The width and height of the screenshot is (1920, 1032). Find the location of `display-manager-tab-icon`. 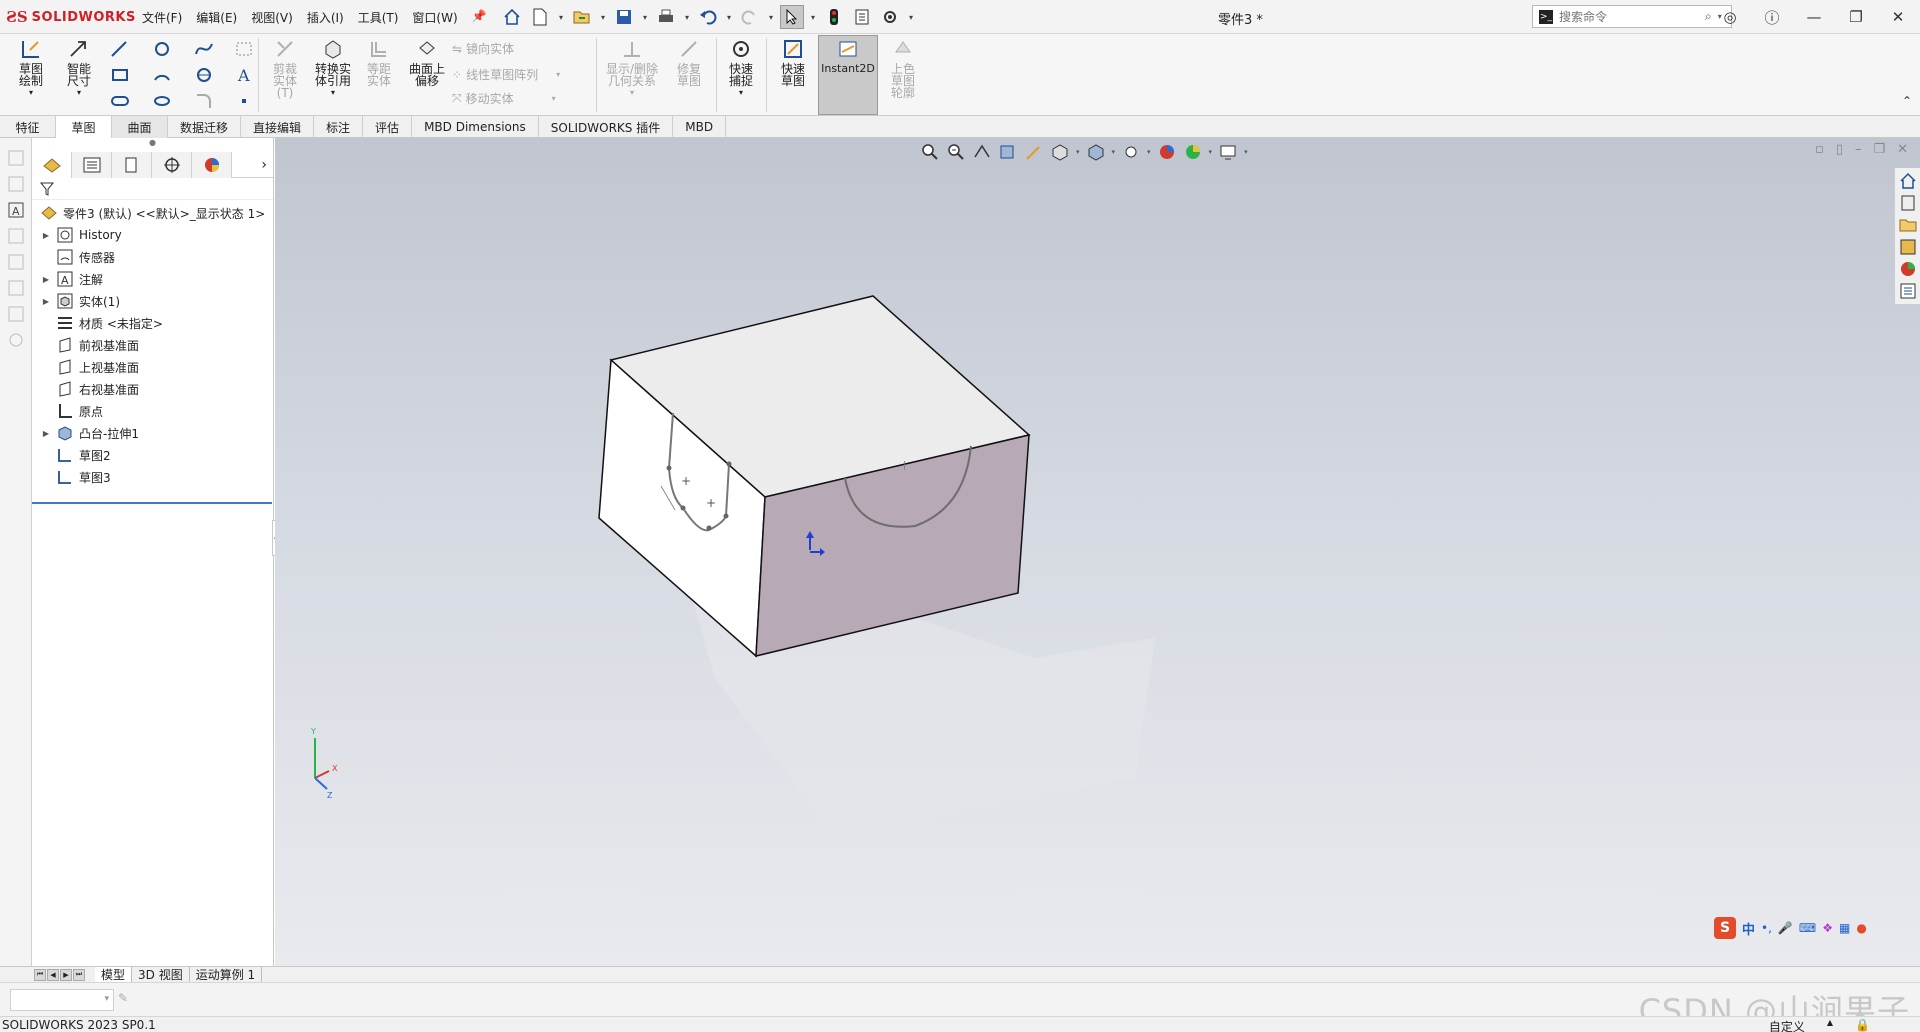

display-manager-tab-icon is located at coordinates (212, 164).